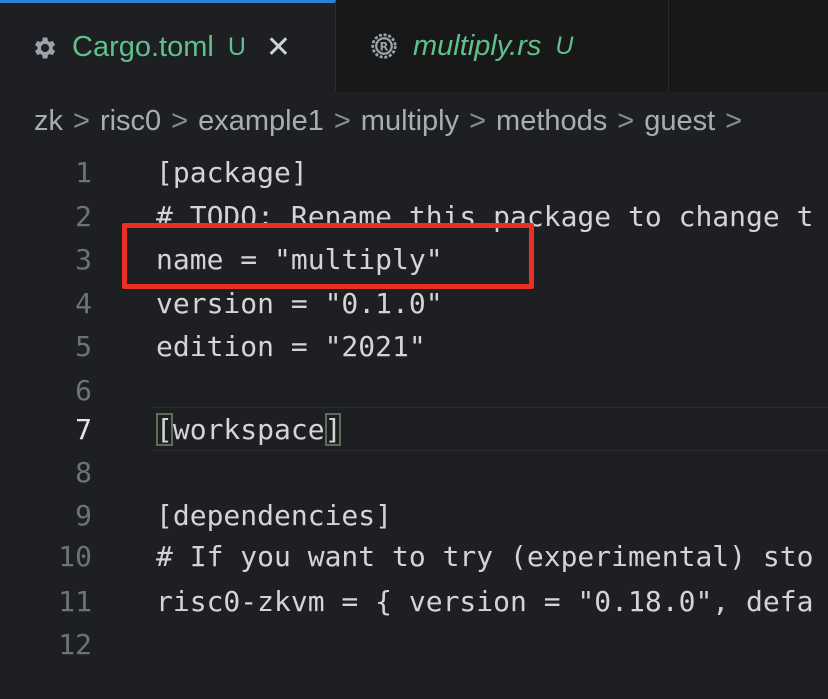 The height and width of the screenshot is (699, 828). I want to click on breadcrumb-item-risc0: risc0, so click(130, 121).